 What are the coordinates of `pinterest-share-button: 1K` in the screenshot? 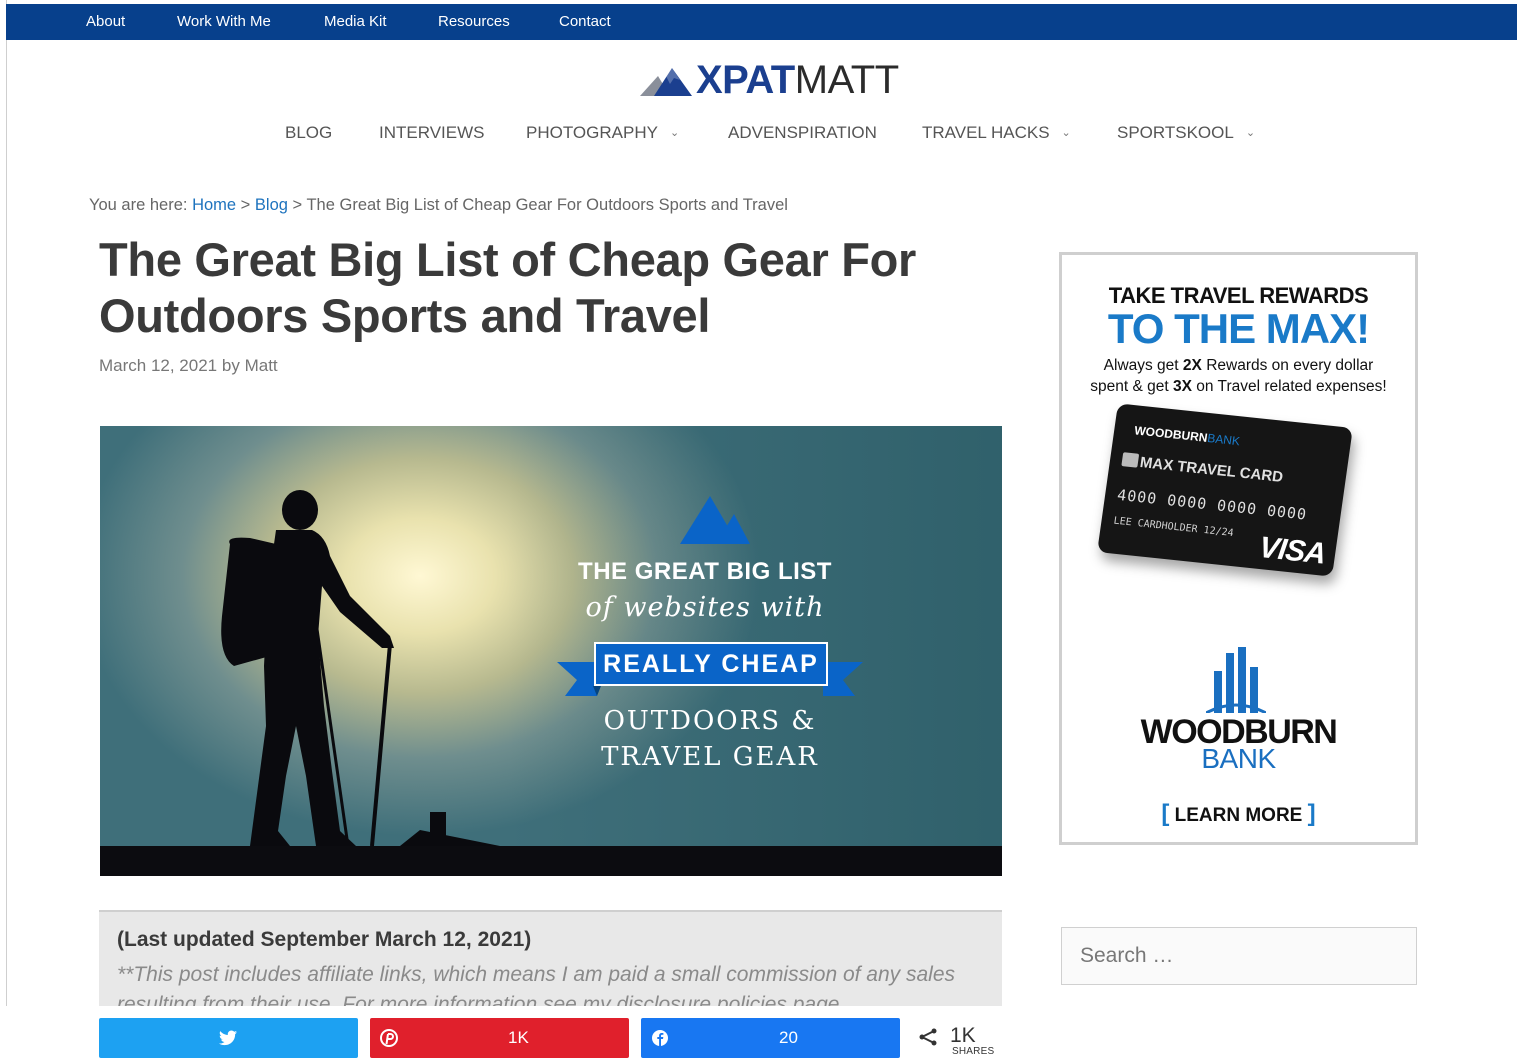 It's located at (499, 1038).